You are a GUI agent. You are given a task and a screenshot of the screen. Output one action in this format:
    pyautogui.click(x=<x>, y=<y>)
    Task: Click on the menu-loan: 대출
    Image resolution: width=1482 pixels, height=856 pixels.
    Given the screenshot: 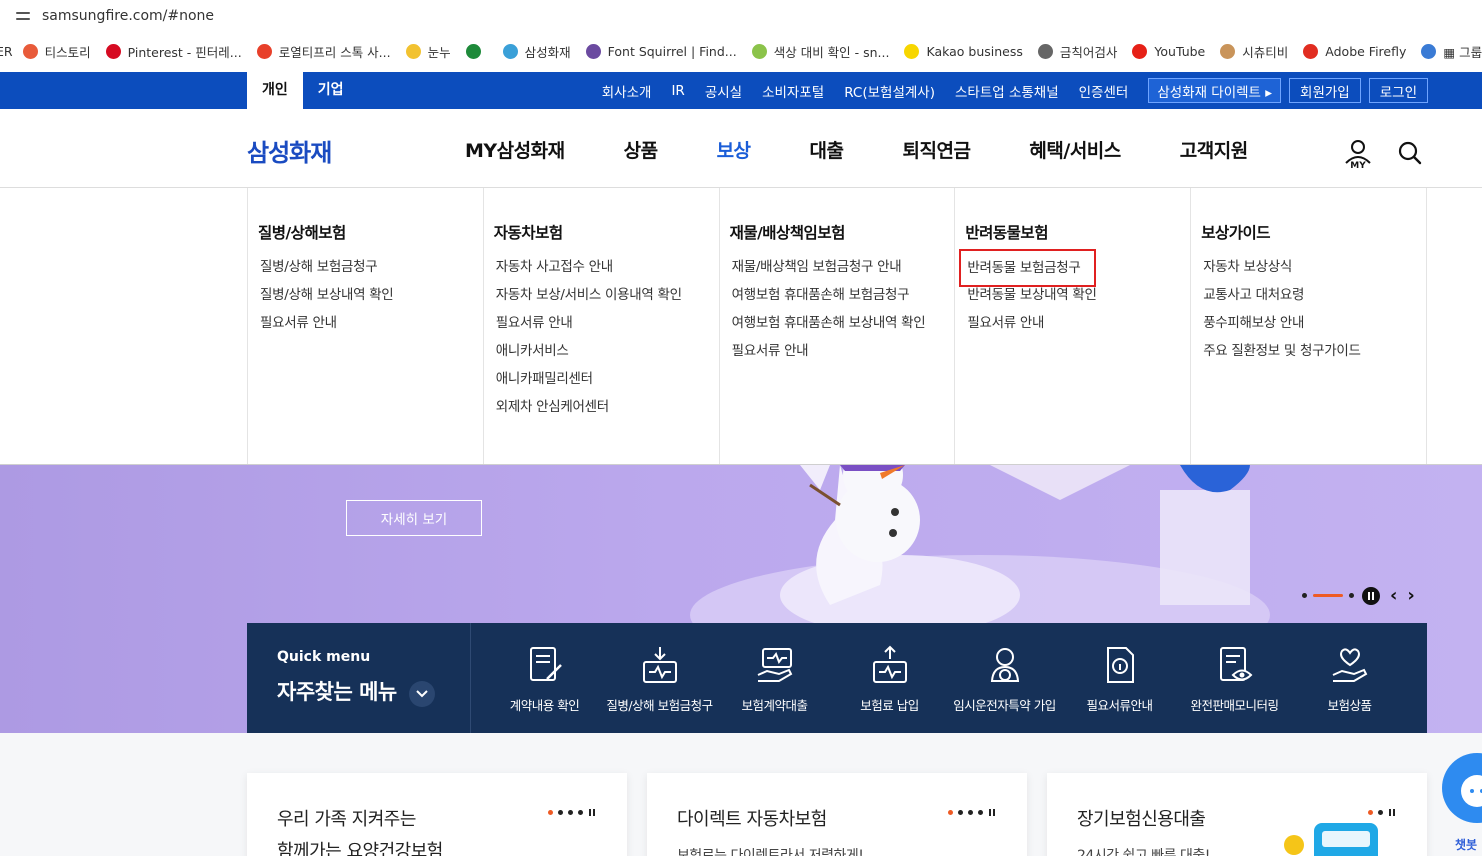 What is the action you would take?
    pyautogui.click(x=827, y=149)
    